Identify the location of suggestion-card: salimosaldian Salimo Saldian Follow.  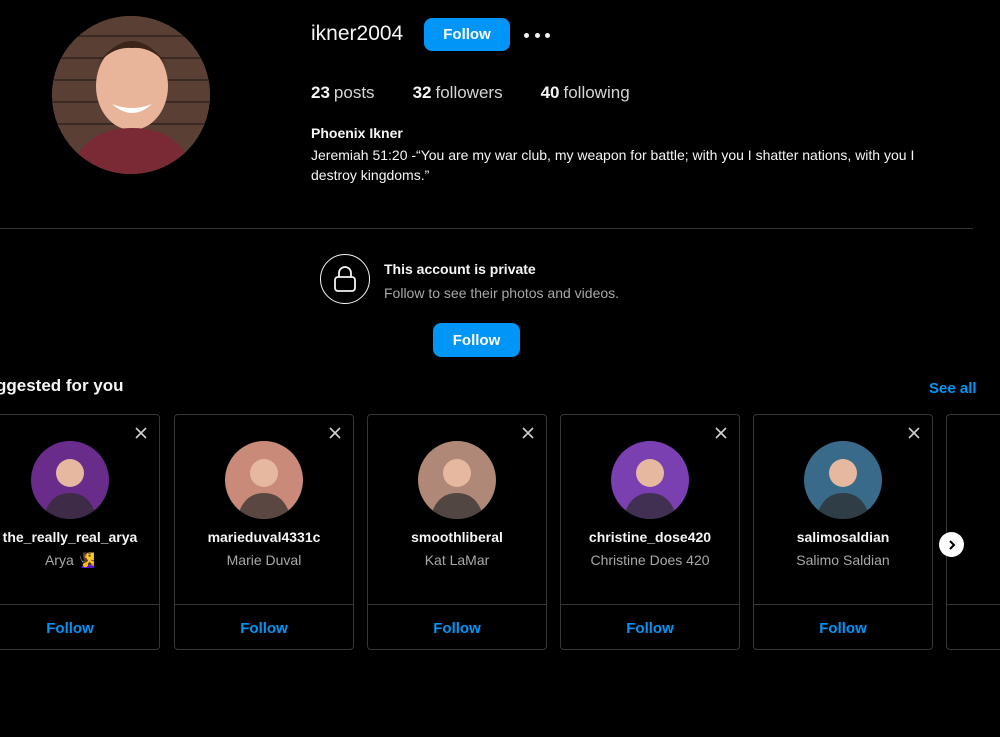
(843, 532).